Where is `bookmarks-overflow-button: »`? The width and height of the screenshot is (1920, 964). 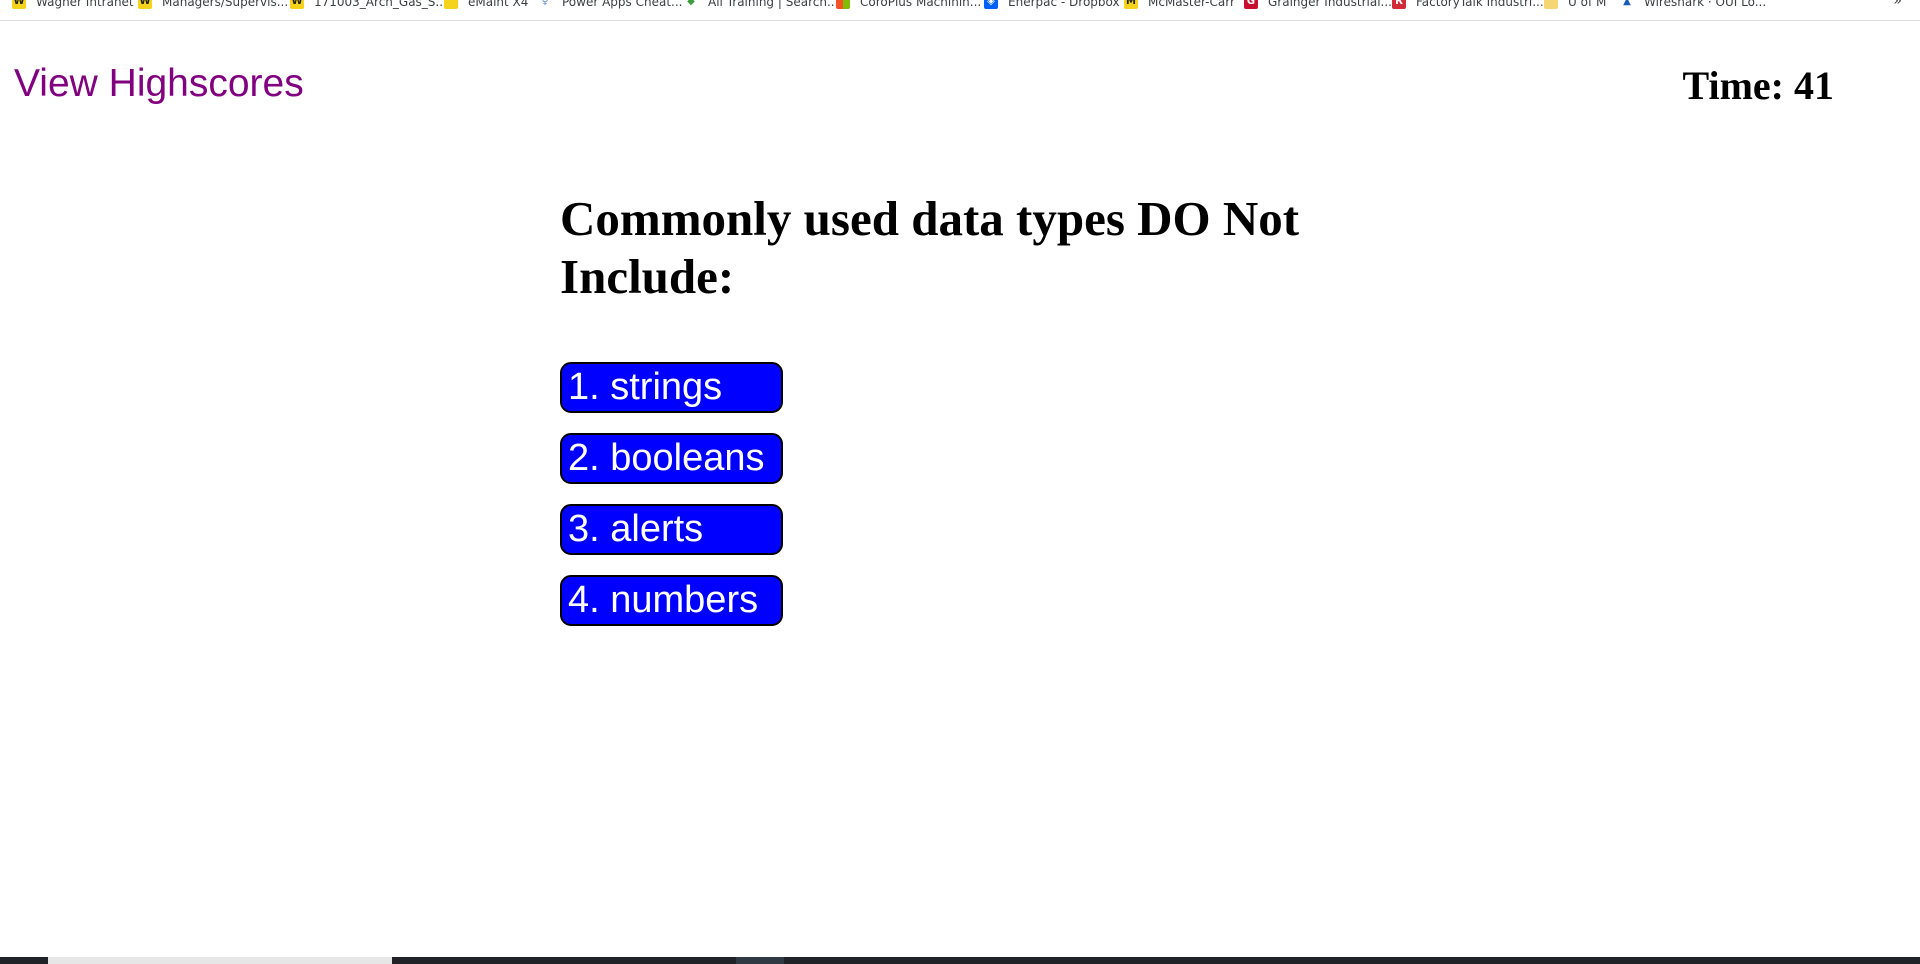 bookmarks-overflow-button: » is located at coordinates (1897, 4).